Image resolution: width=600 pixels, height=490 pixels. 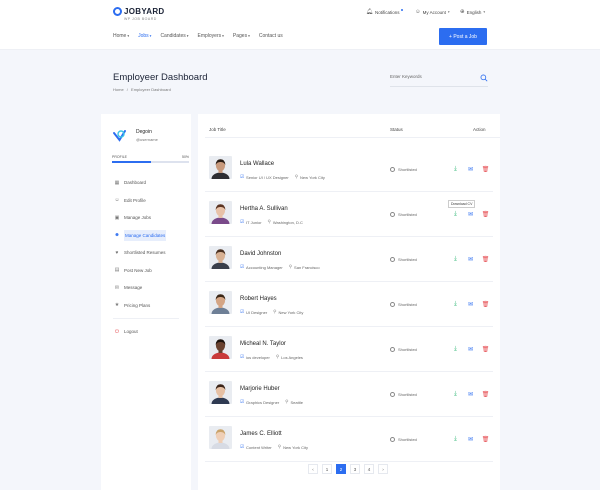 What do you see at coordinates (146, 288) in the screenshot?
I see `sidebar-item-message: ✉ Message` at bounding box center [146, 288].